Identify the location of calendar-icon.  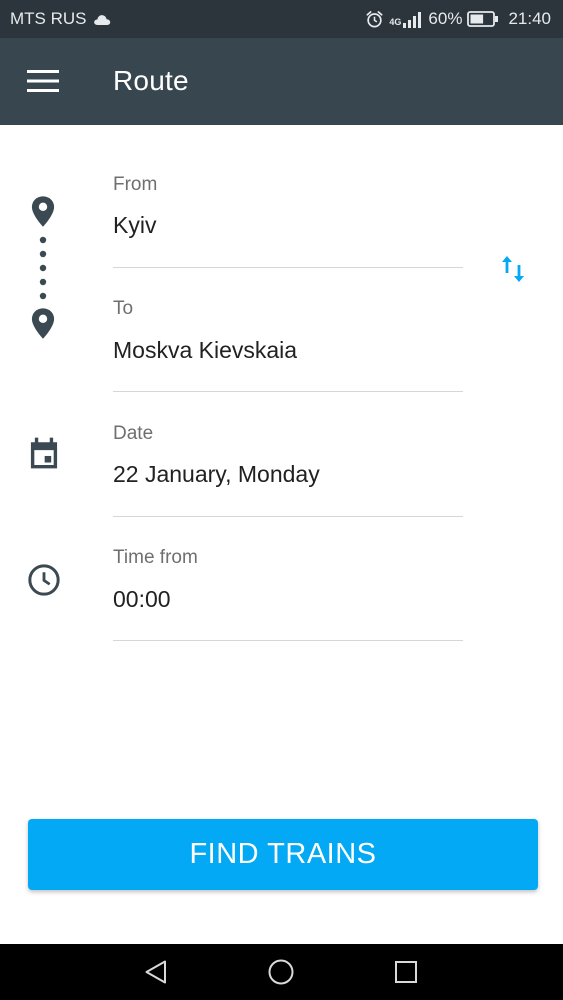
(44, 453).